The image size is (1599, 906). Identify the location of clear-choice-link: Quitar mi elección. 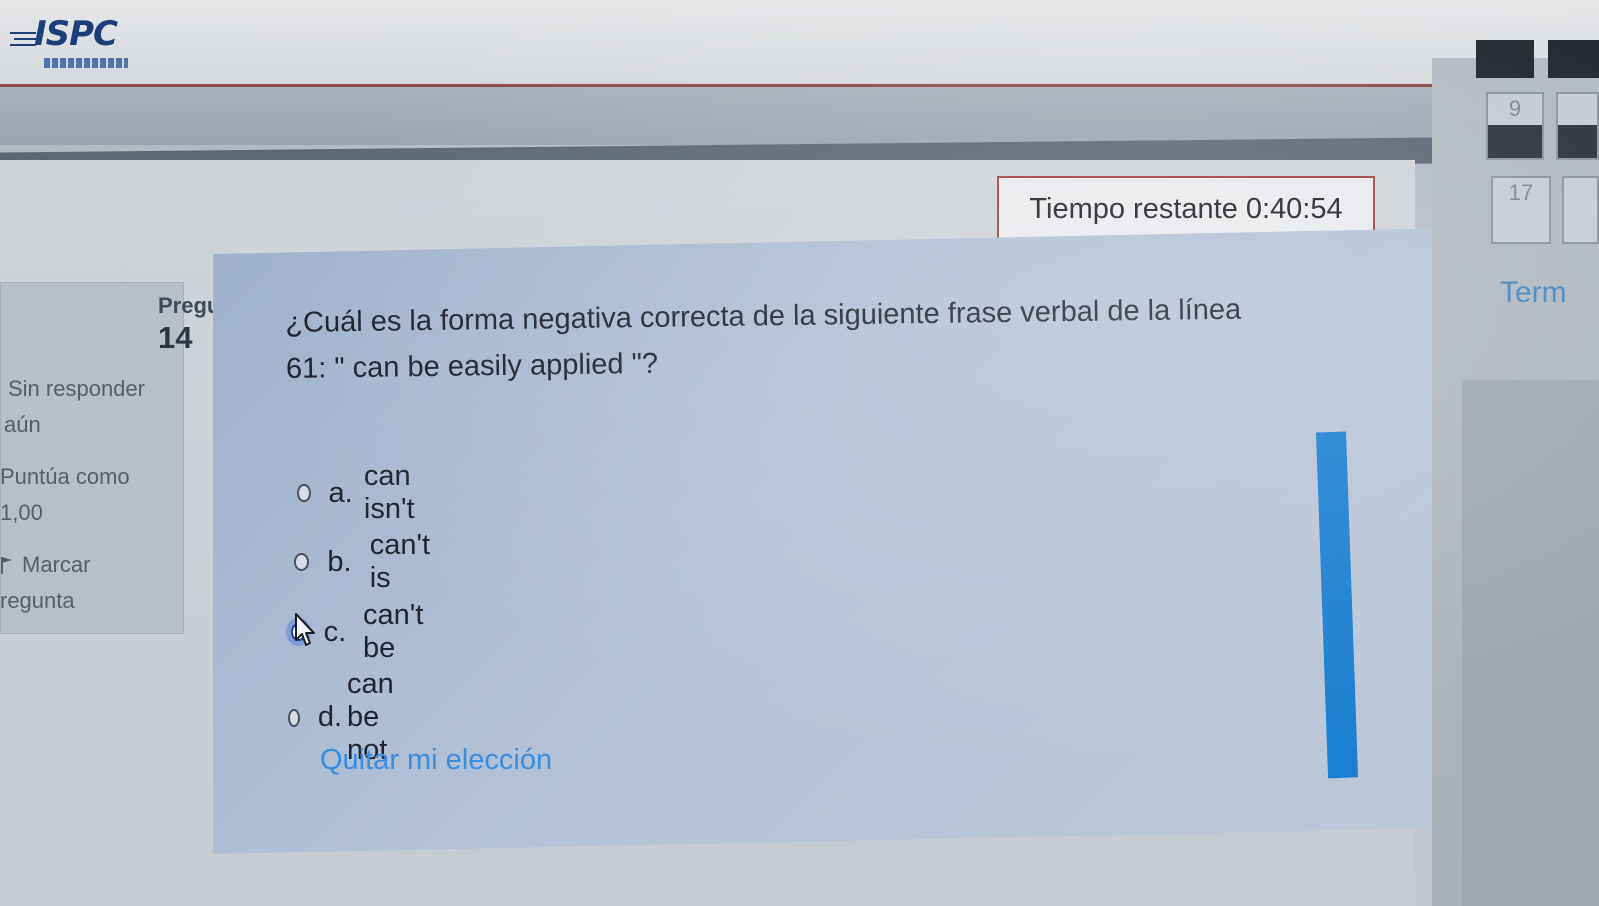
(436, 760).